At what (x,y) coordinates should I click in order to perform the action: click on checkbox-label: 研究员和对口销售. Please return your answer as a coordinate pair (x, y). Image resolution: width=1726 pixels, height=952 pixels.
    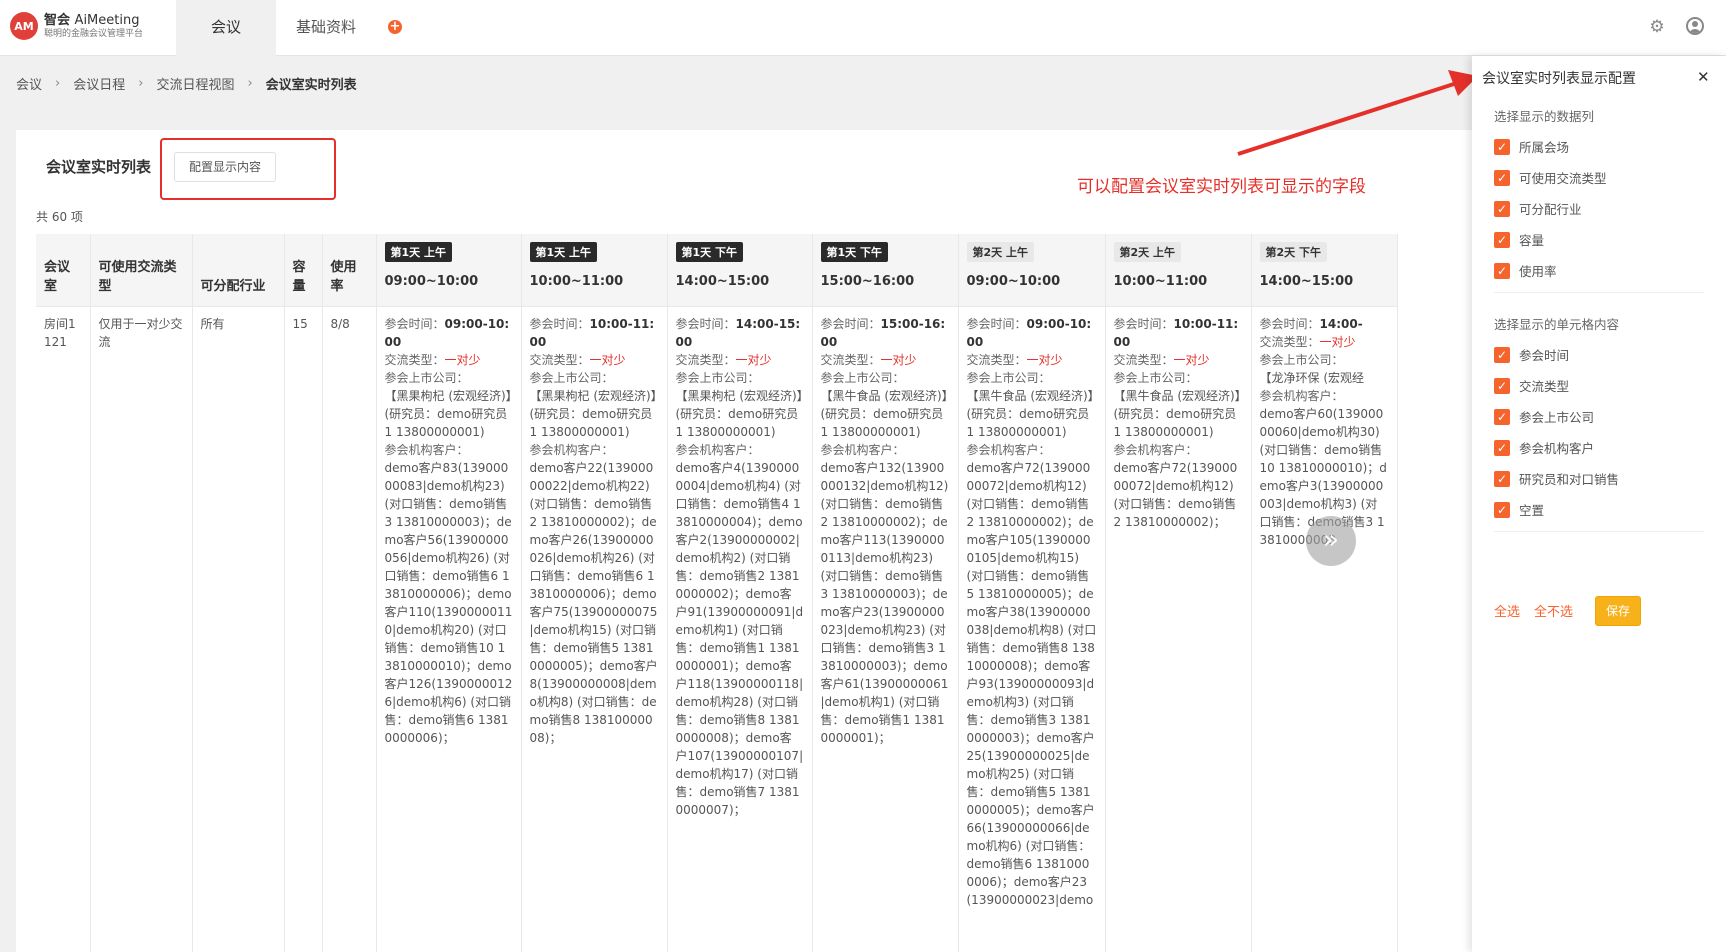
    Looking at the image, I should click on (1569, 479).